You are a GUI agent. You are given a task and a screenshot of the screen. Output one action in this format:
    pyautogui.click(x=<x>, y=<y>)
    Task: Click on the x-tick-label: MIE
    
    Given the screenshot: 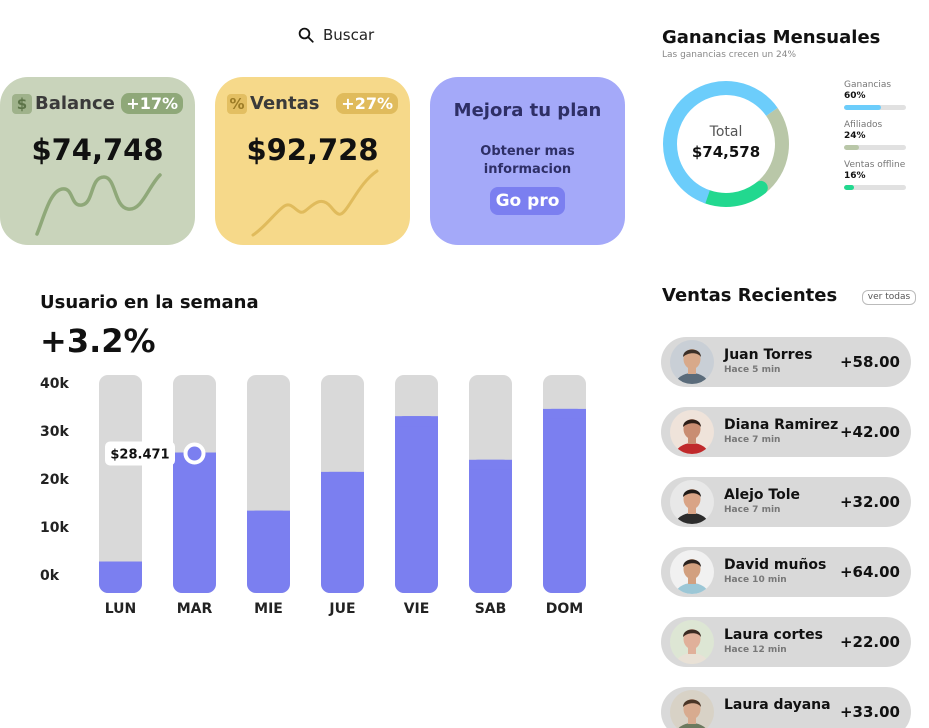 What is the action you would take?
    pyautogui.click(x=268, y=609)
    